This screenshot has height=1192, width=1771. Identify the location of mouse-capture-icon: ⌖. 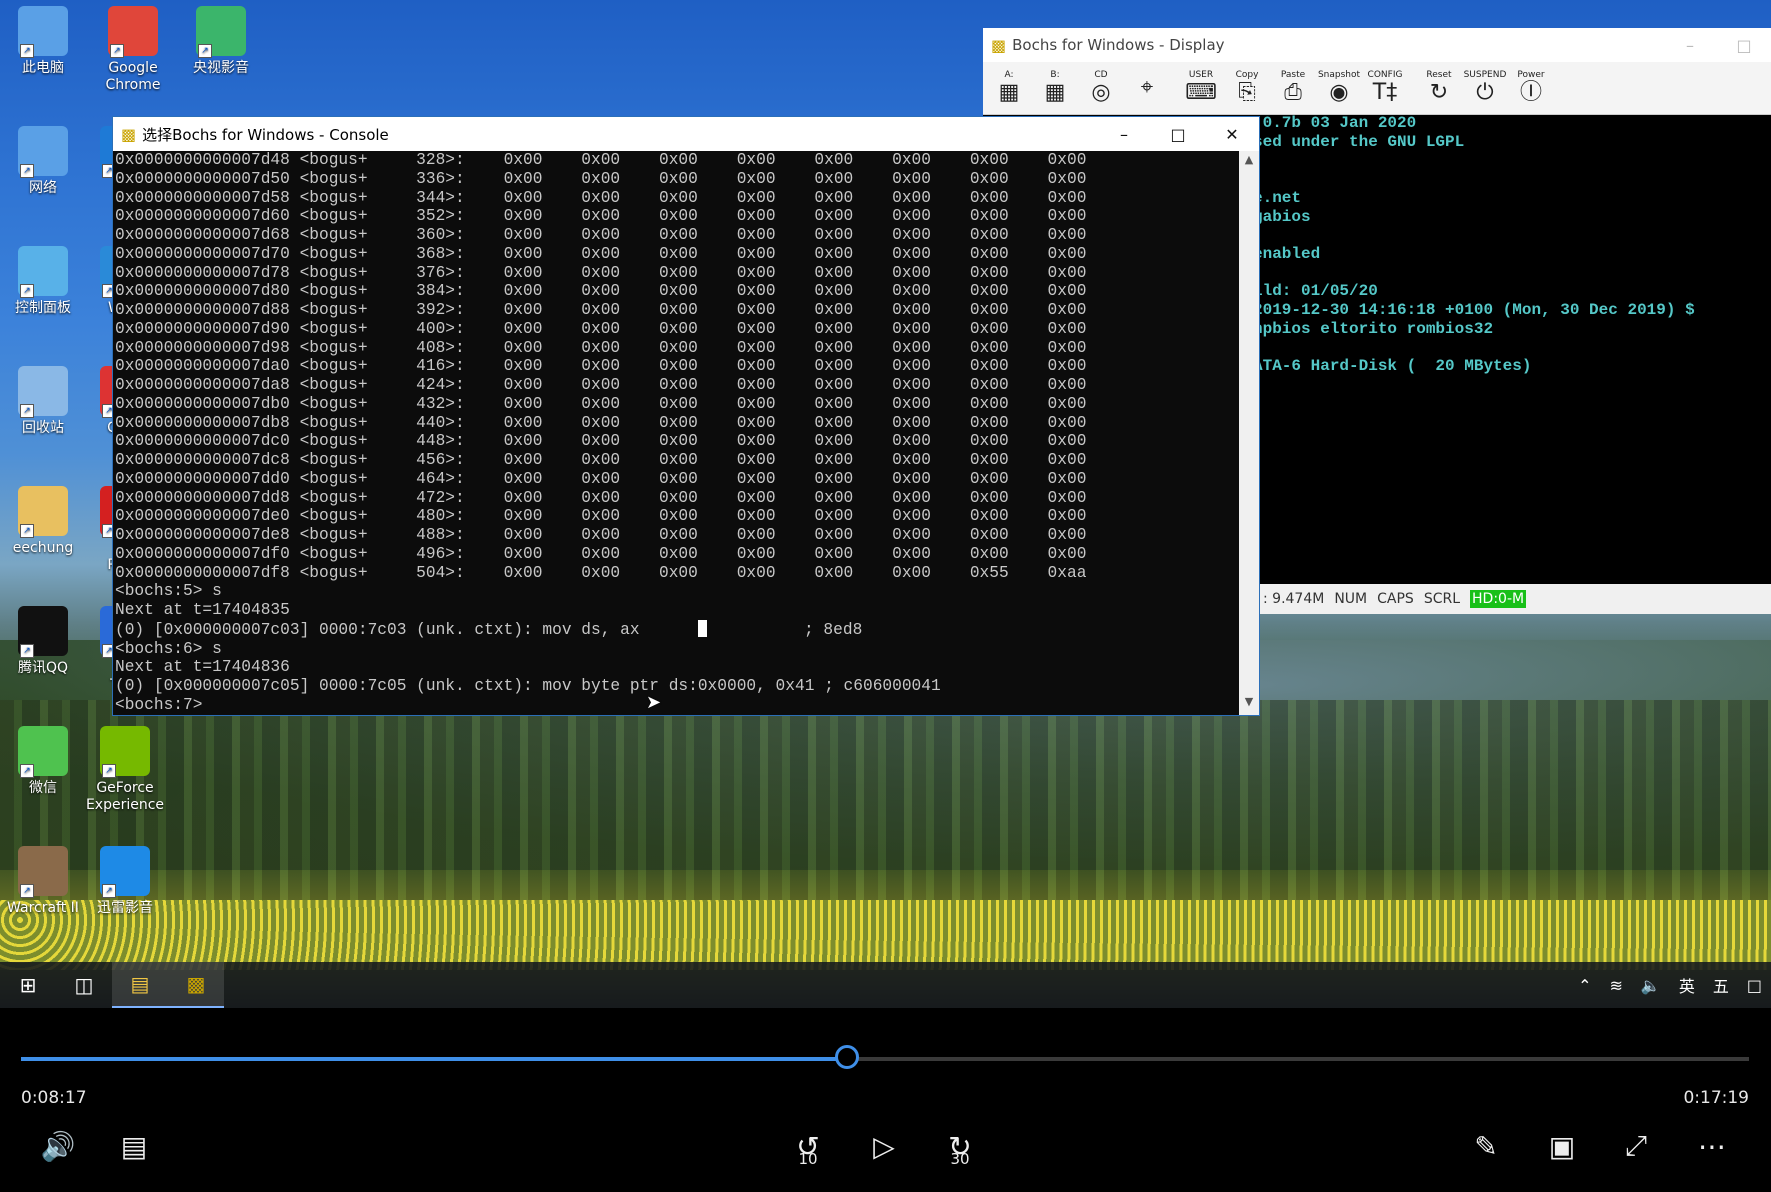
(1147, 87).